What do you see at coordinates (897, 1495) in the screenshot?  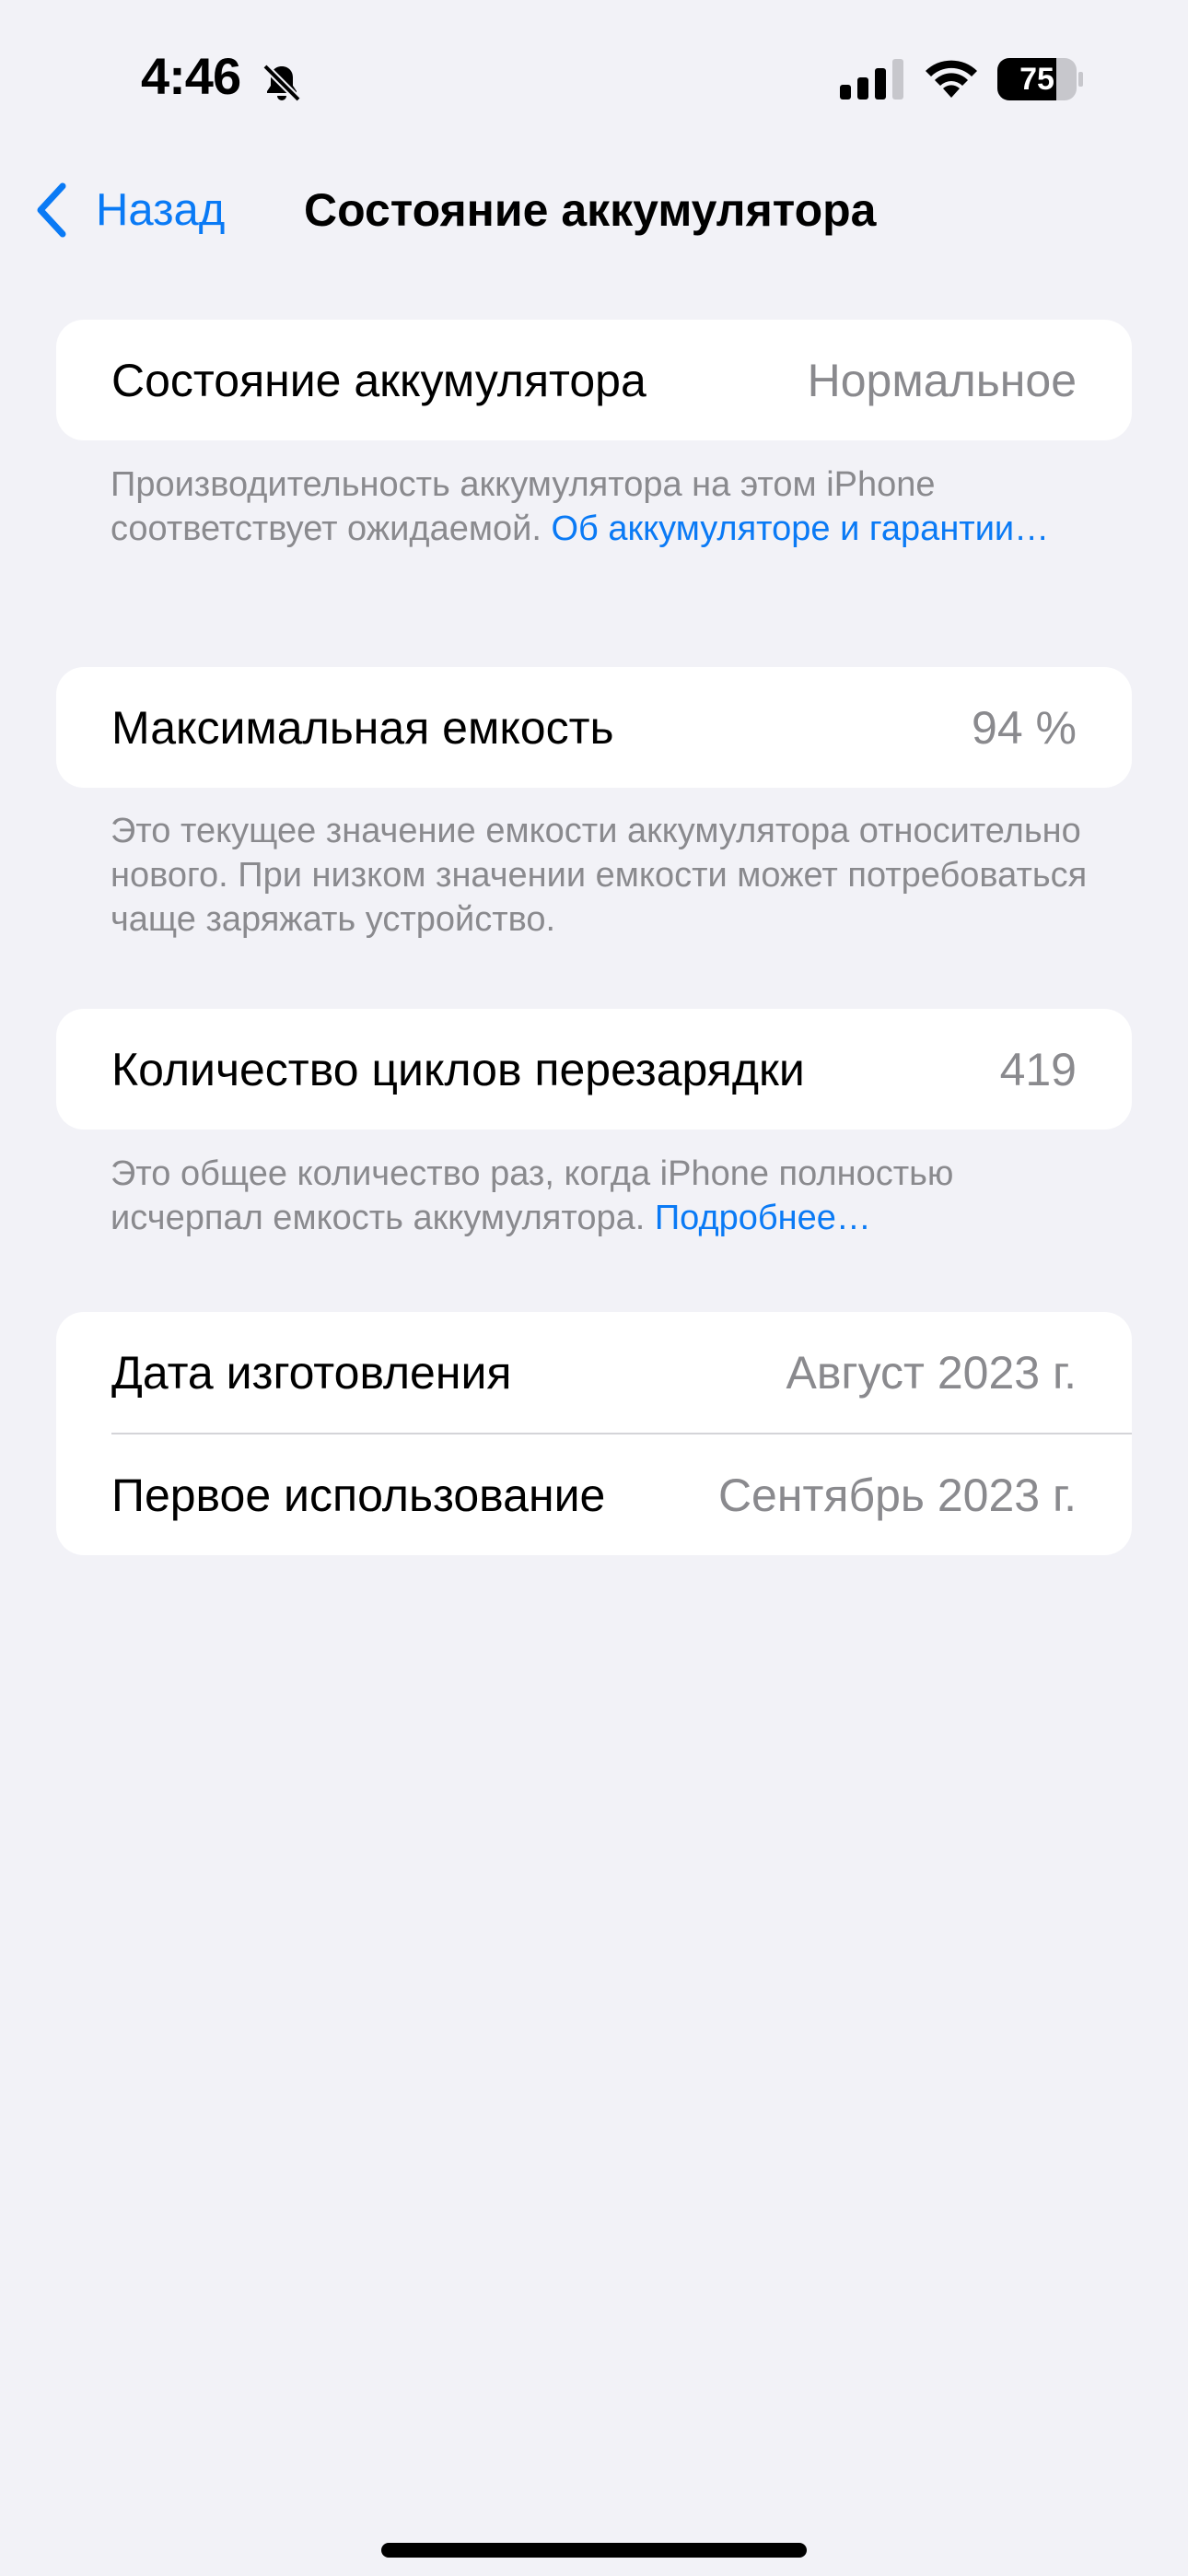 I see `first-use-value: Сентябрь 2023 г.` at bounding box center [897, 1495].